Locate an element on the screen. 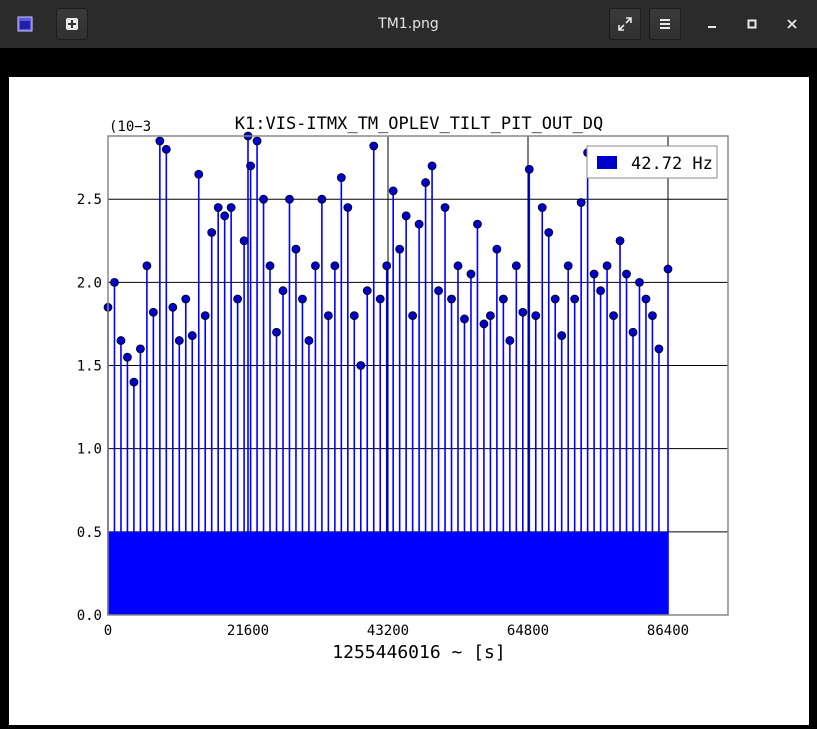 This screenshot has width=817, height=729. expand-icon is located at coordinates (625, 24).